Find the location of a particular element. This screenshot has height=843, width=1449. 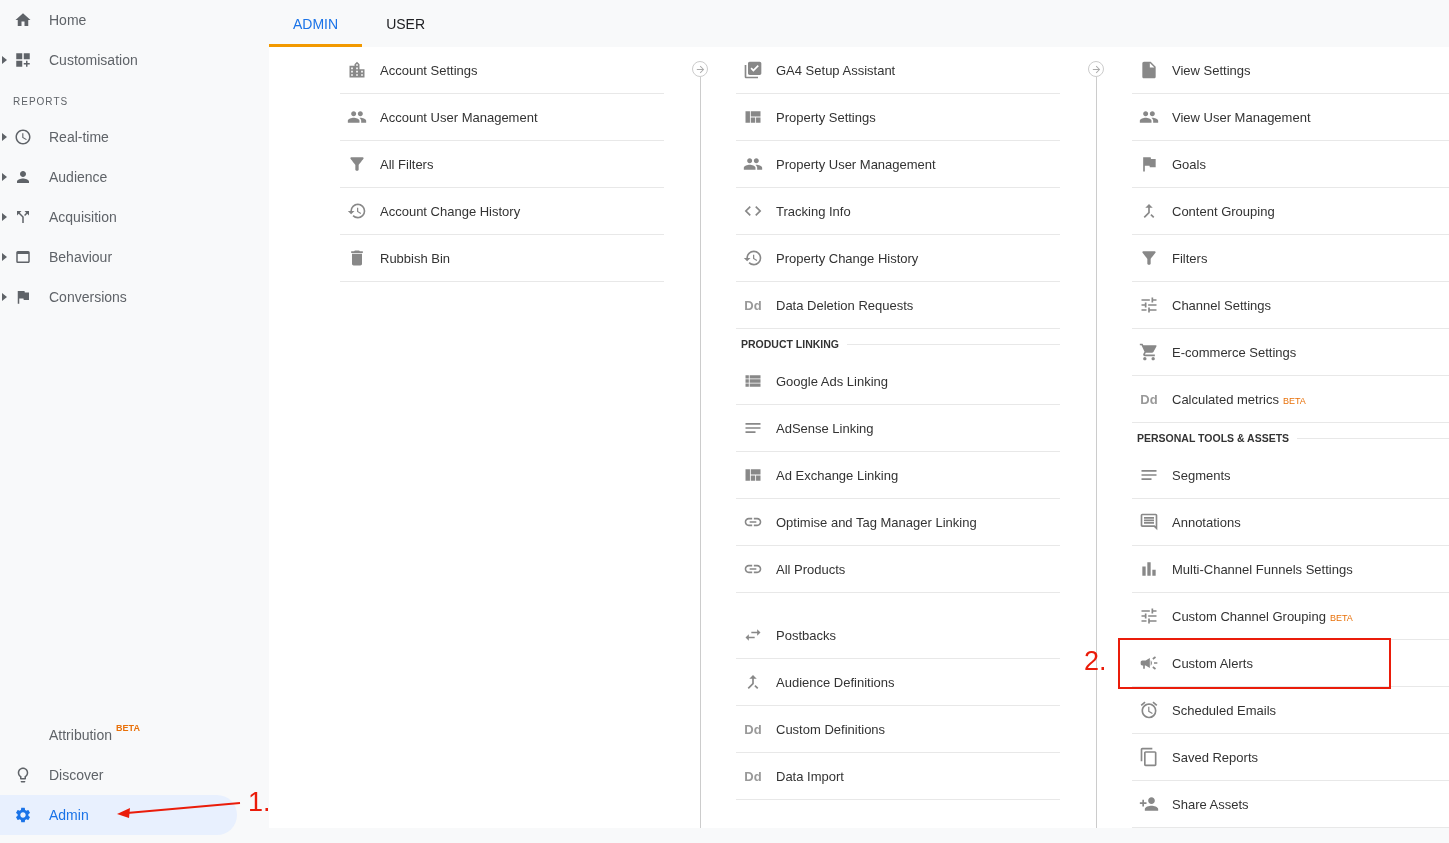

sidebar-item: Attribution BETA is located at coordinates (118, 735).